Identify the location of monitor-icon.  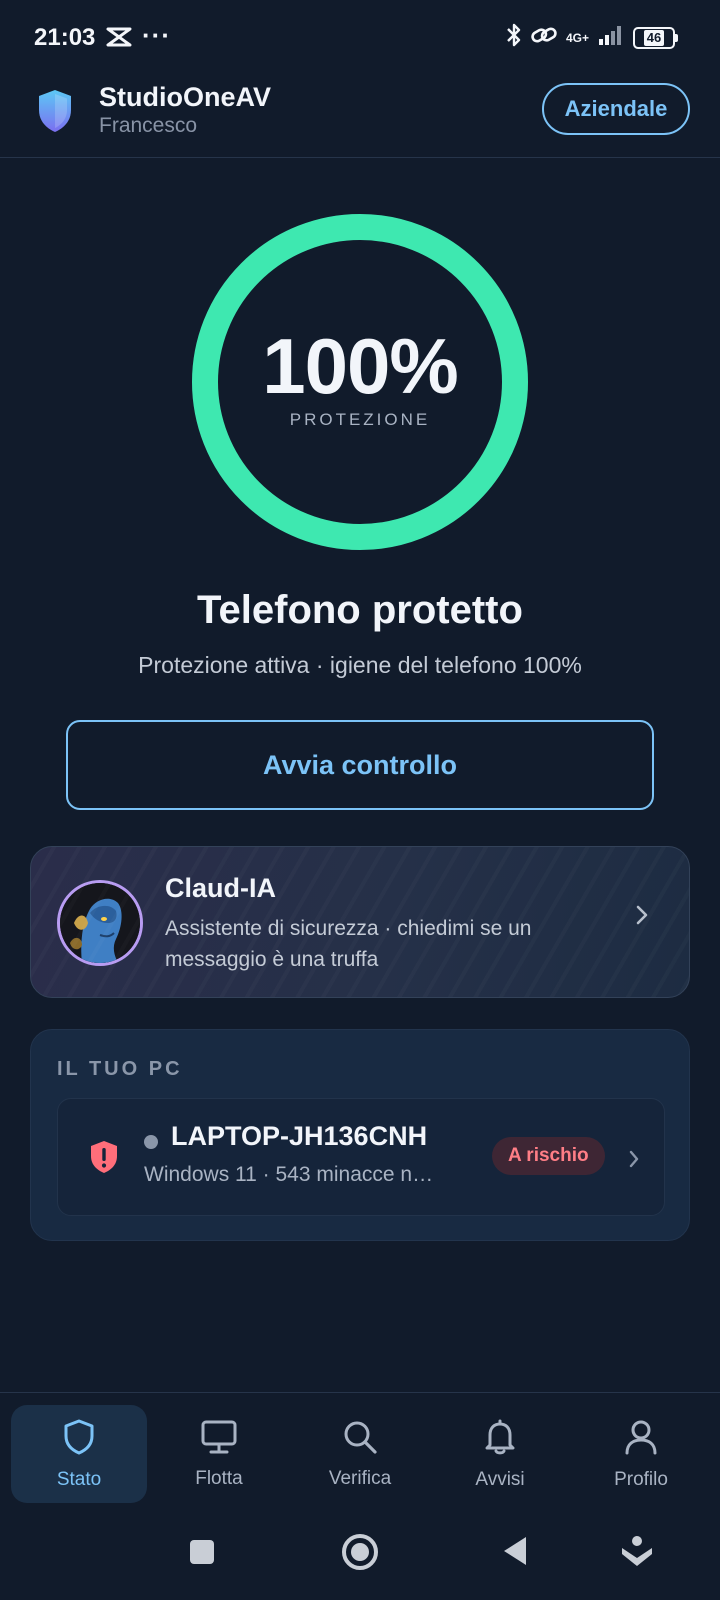
(219, 1439).